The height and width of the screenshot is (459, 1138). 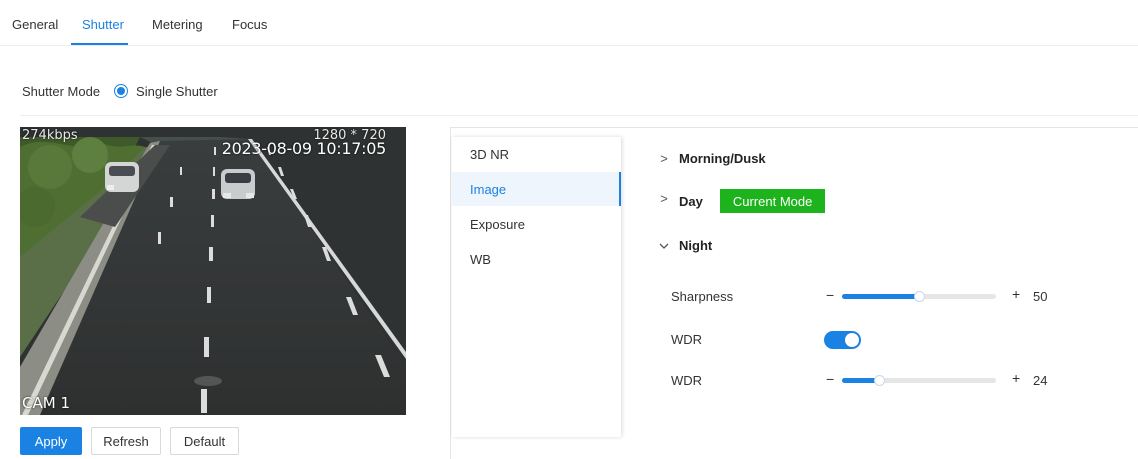 What do you see at coordinates (35, 24) in the screenshot?
I see `tab-general: General` at bounding box center [35, 24].